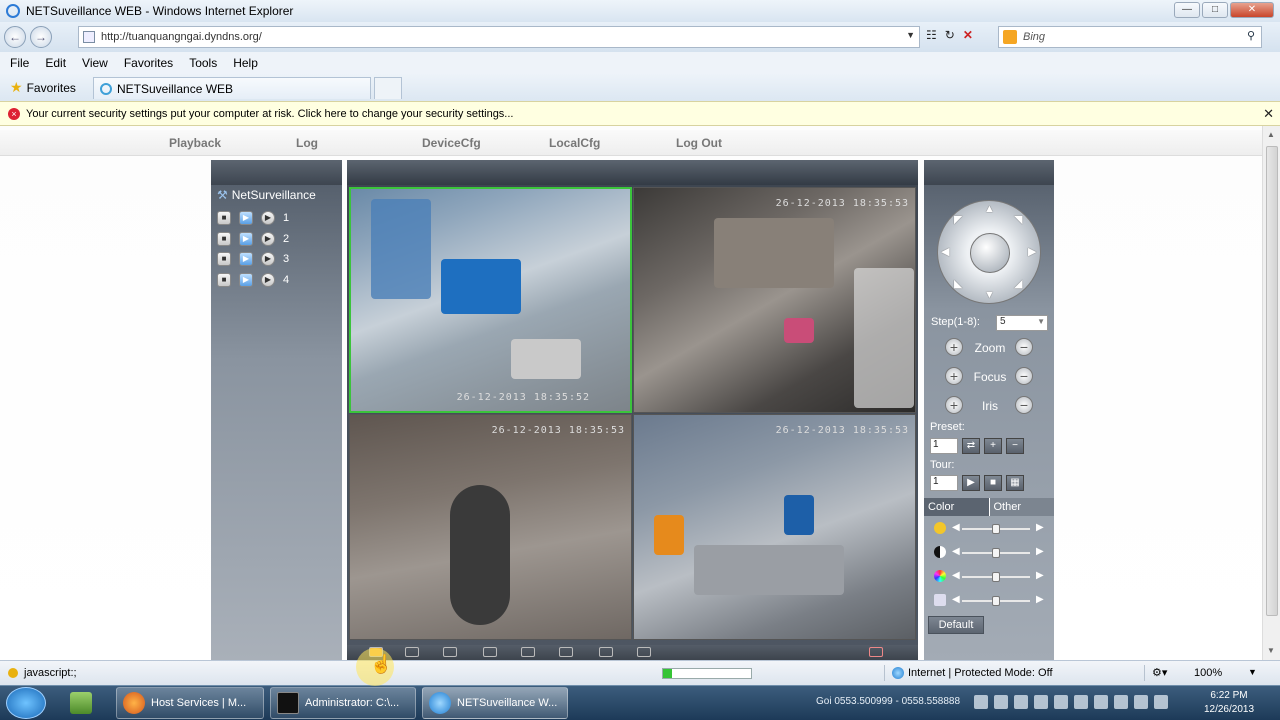  I want to click on device-tree-root: ⚒ NetSurveillance, so click(266, 195).